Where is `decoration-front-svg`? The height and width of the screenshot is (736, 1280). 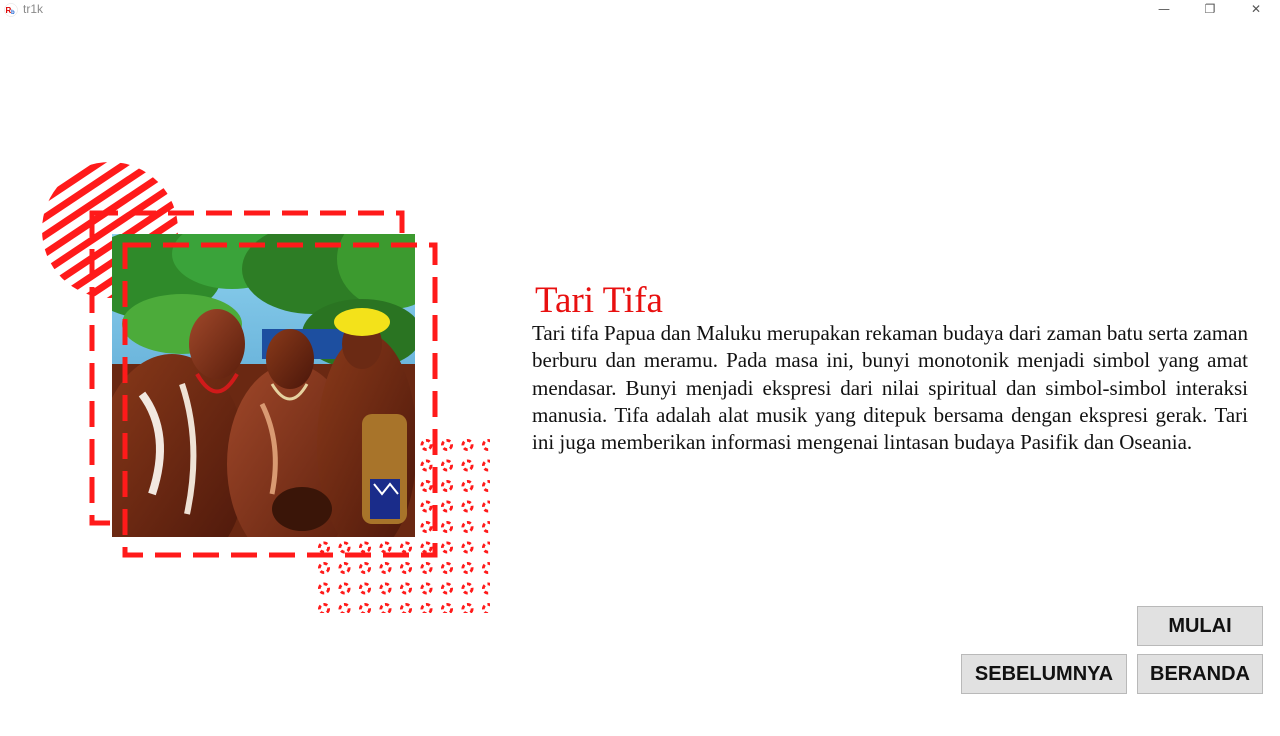
decoration-front-svg is located at coordinates (280, 400).